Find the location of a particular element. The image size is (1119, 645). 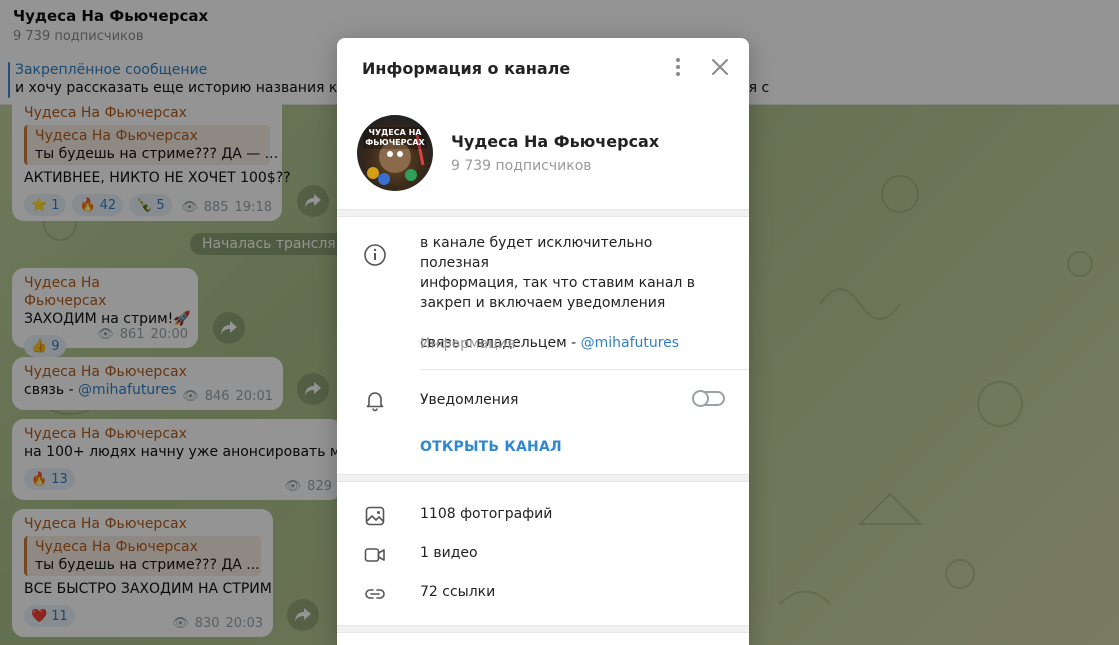

description-caption: Информация is located at coordinates (468, 344).